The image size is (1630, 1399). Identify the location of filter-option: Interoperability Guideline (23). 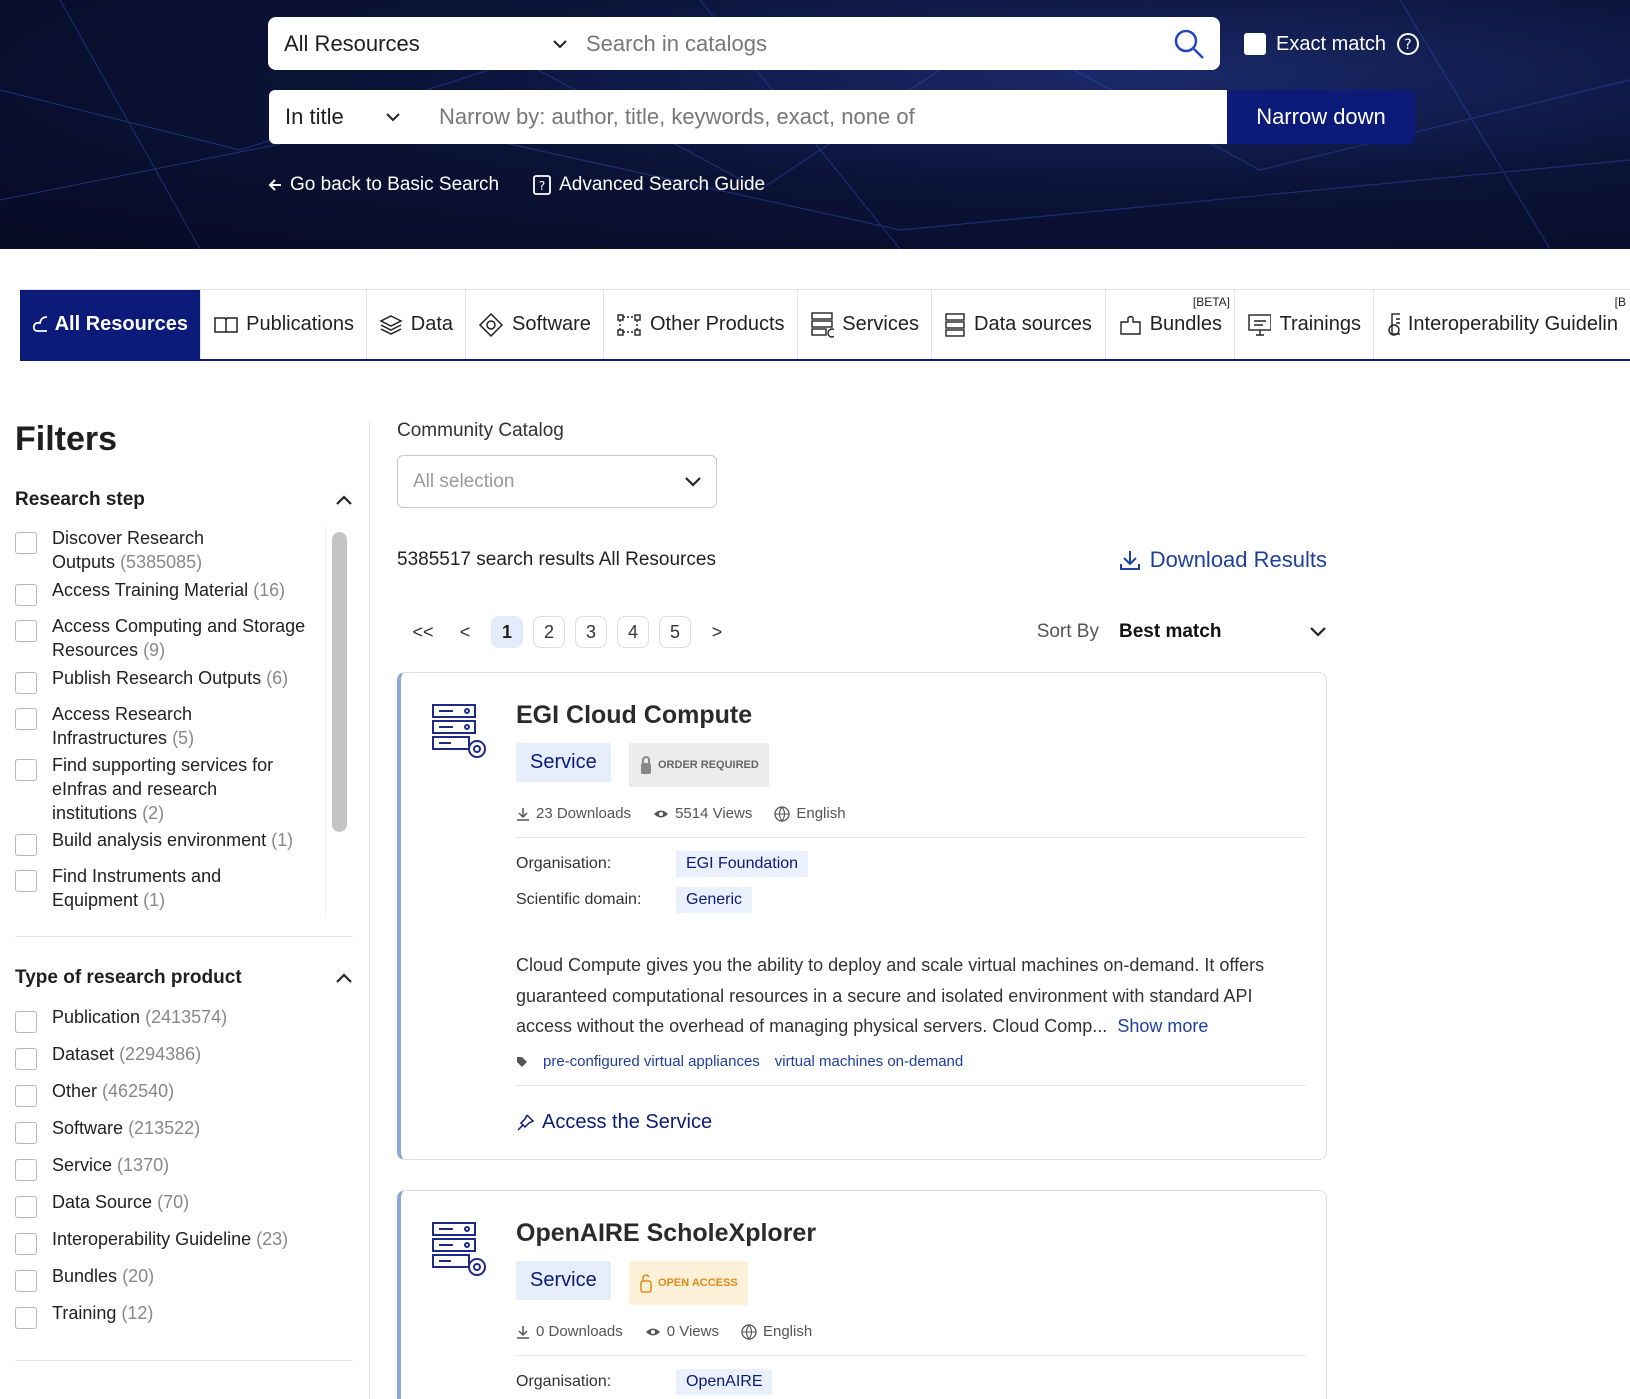
(185, 1245).